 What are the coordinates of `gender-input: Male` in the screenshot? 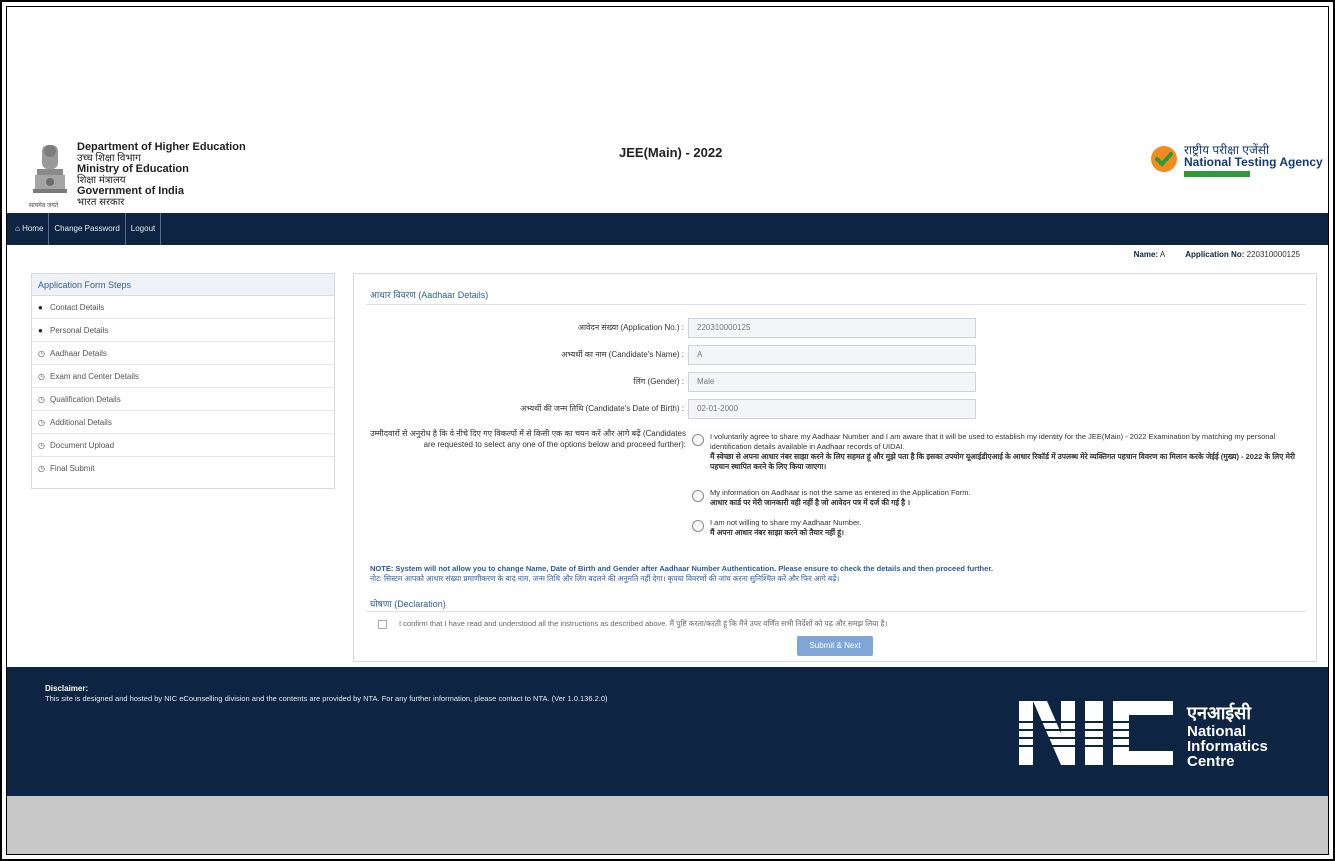 It's located at (832, 382).